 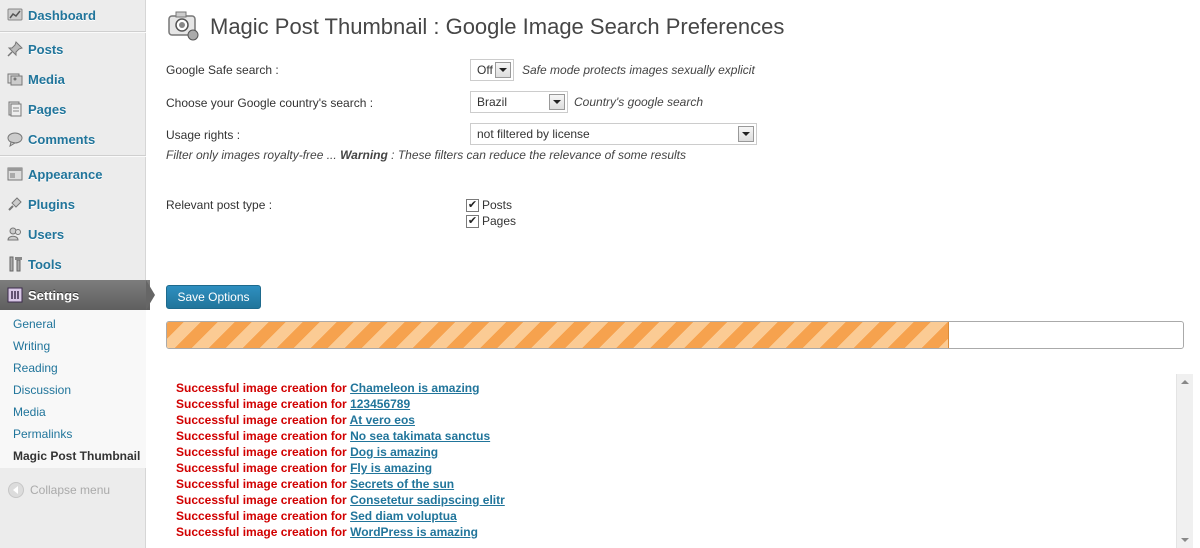 What do you see at coordinates (222, 70) in the screenshot?
I see `safe-search-label: Google Safe search :` at bounding box center [222, 70].